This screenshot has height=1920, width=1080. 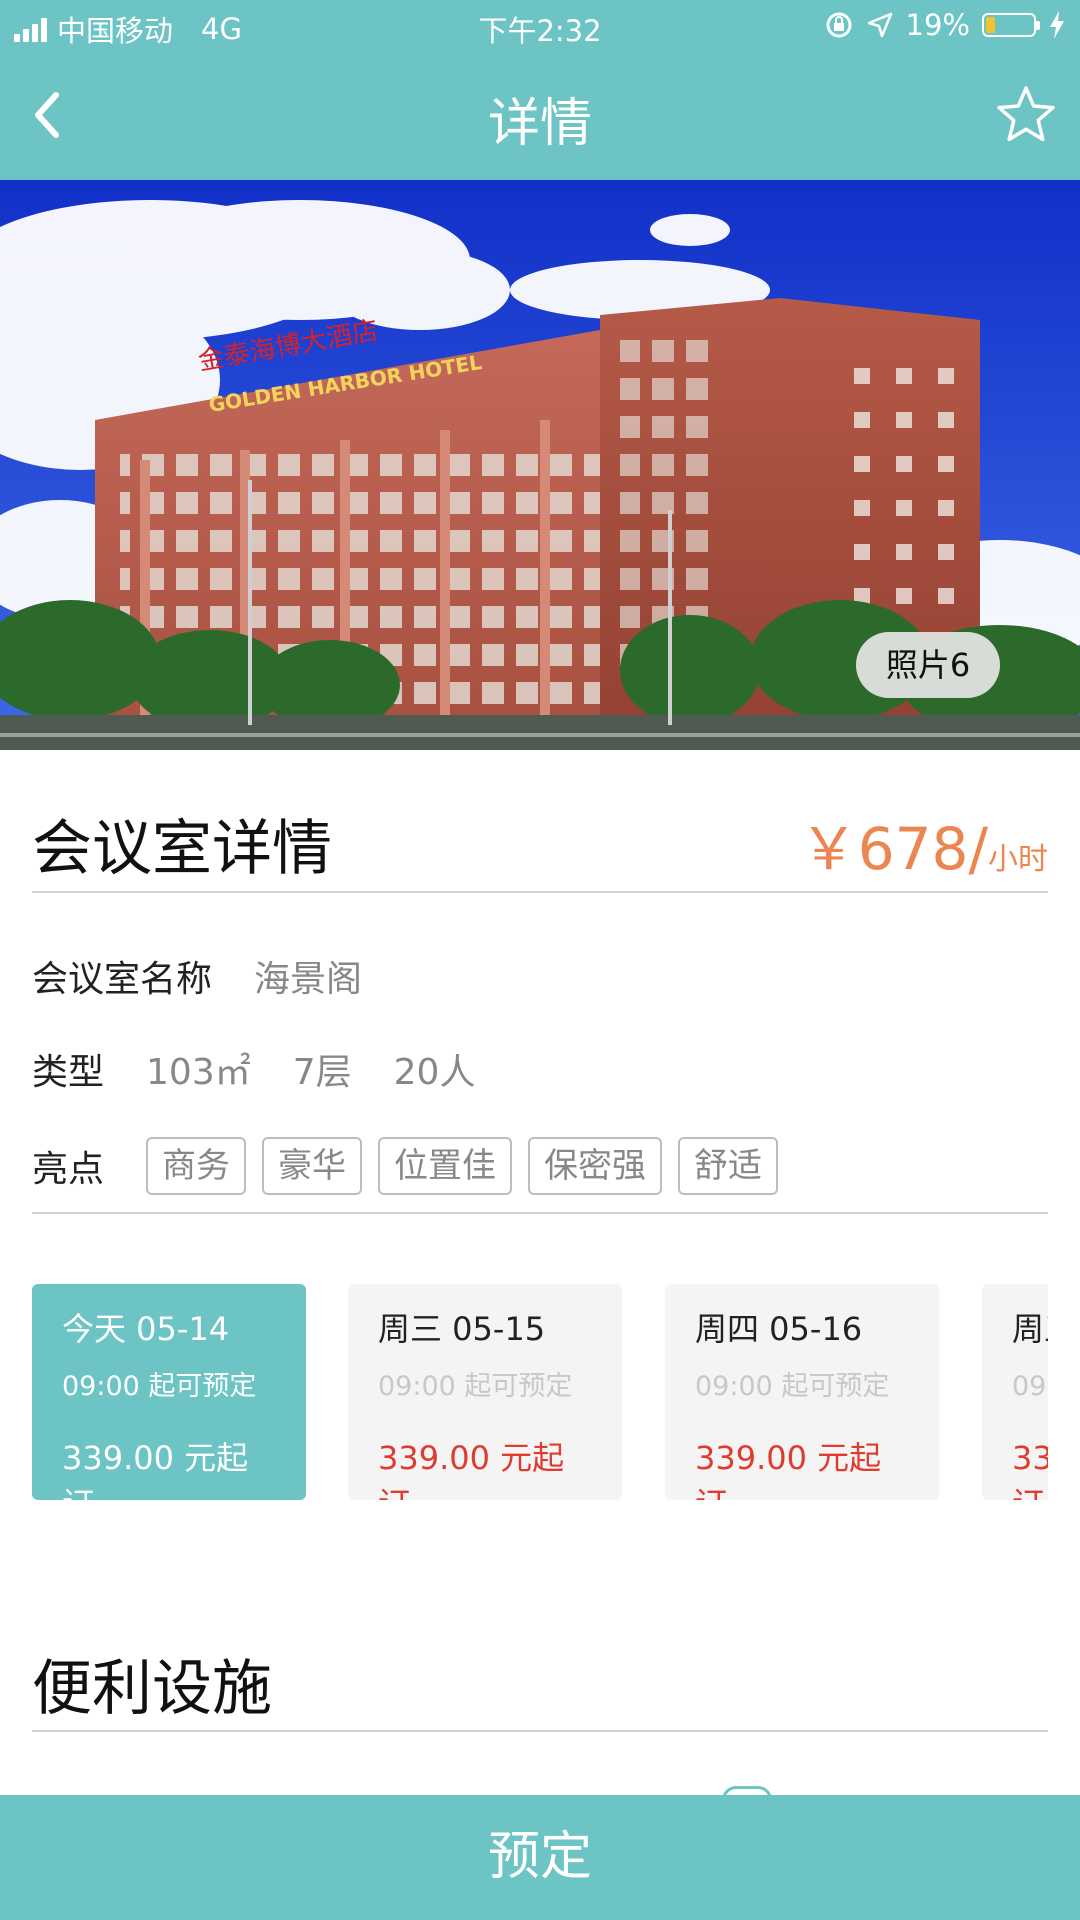 What do you see at coordinates (122, 979) in the screenshot?
I see `room-name-label: 会议室名称` at bounding box center [122, 979].